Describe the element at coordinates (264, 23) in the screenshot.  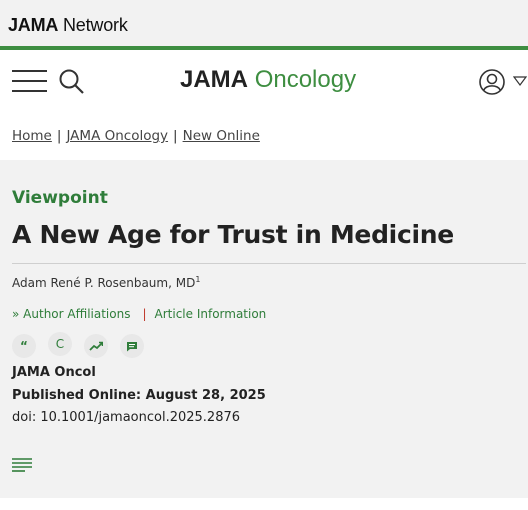
I see `network-bar: JAMA Network` at that location.